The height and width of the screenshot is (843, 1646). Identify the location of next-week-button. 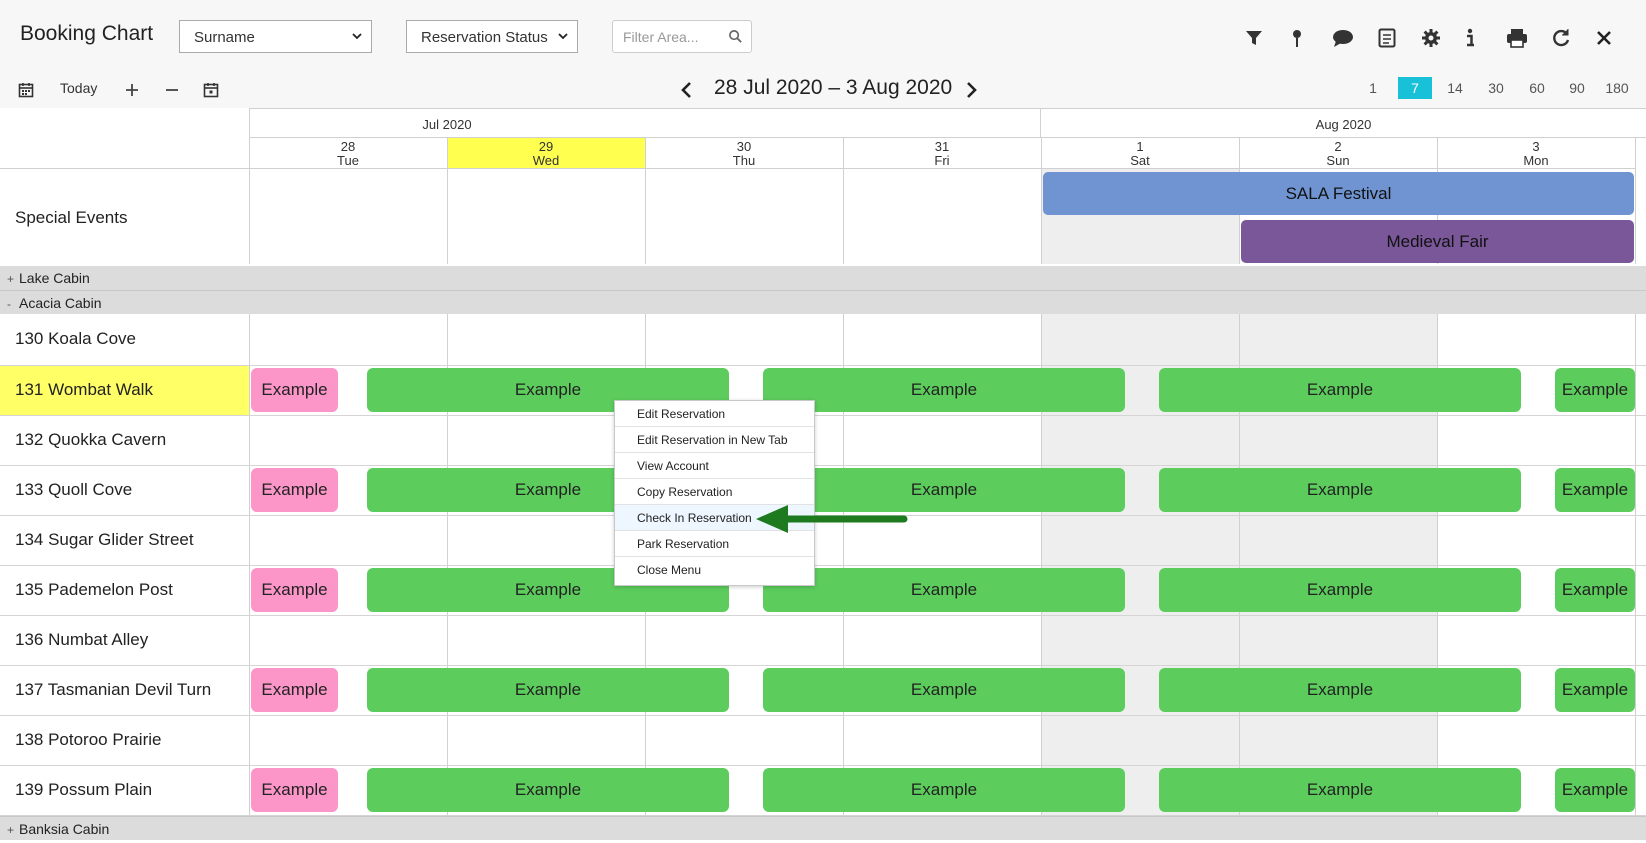
(972, 90).